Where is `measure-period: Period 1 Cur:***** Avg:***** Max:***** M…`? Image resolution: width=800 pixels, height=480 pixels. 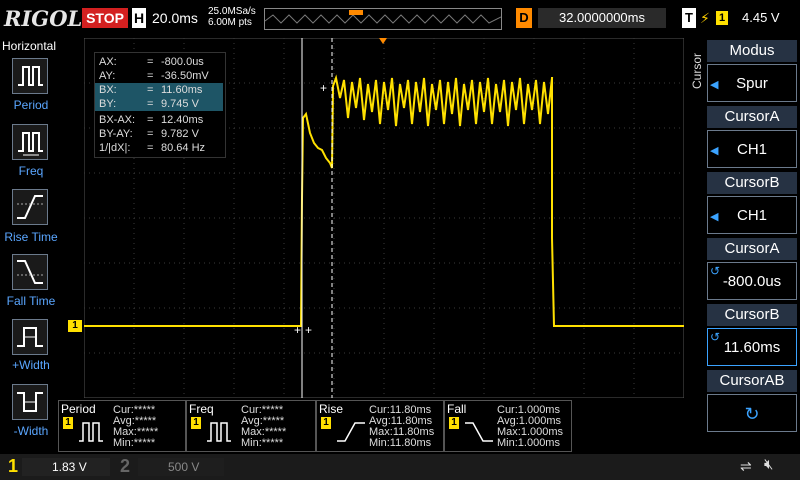 measure-period: Period 1 Cur:***** Avg:***** Max:***** M… is located at coordinates (122, 426).